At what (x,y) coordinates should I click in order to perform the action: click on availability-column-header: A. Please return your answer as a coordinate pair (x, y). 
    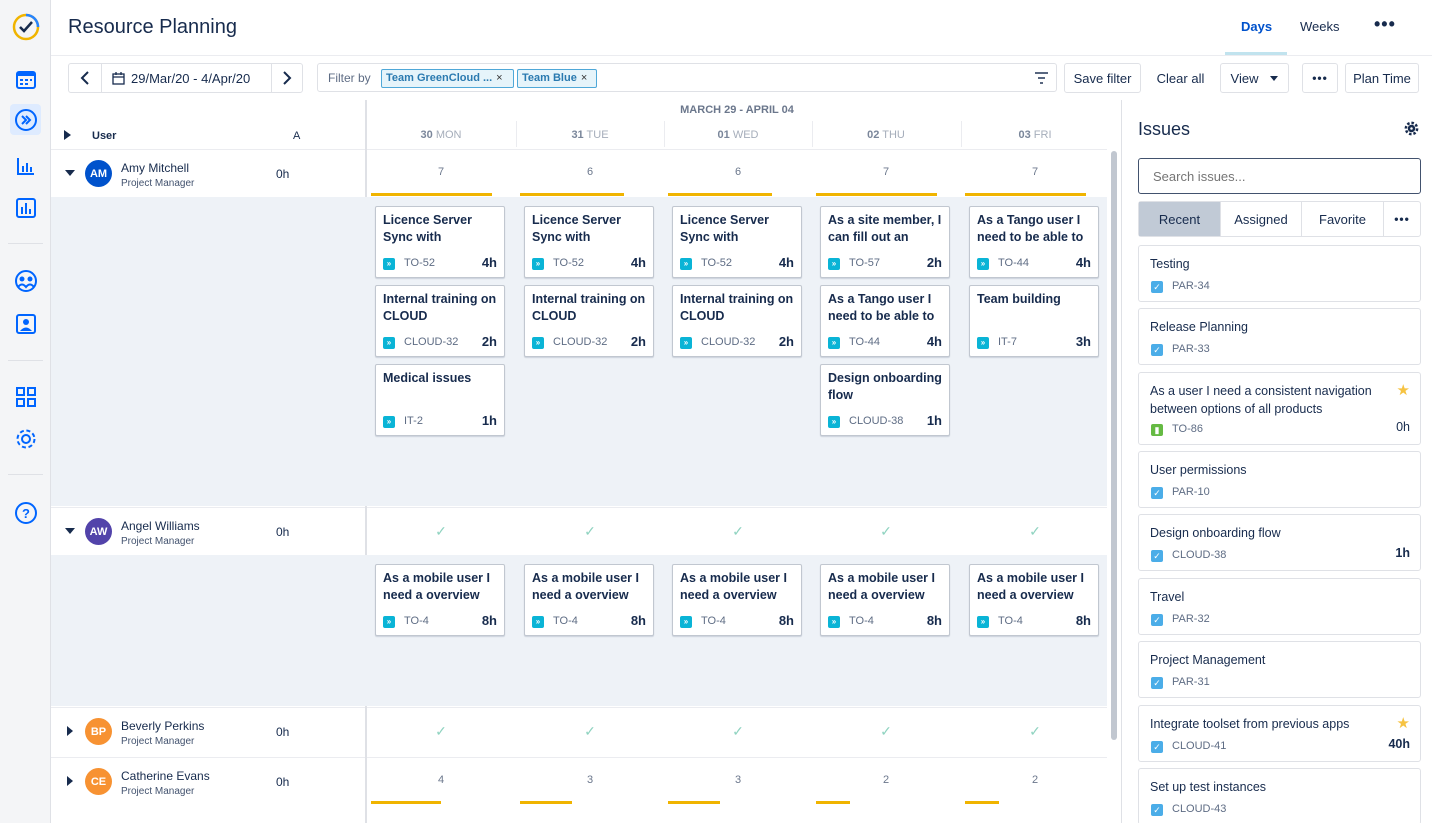
    Looking at the image, I should click on (296, 136).